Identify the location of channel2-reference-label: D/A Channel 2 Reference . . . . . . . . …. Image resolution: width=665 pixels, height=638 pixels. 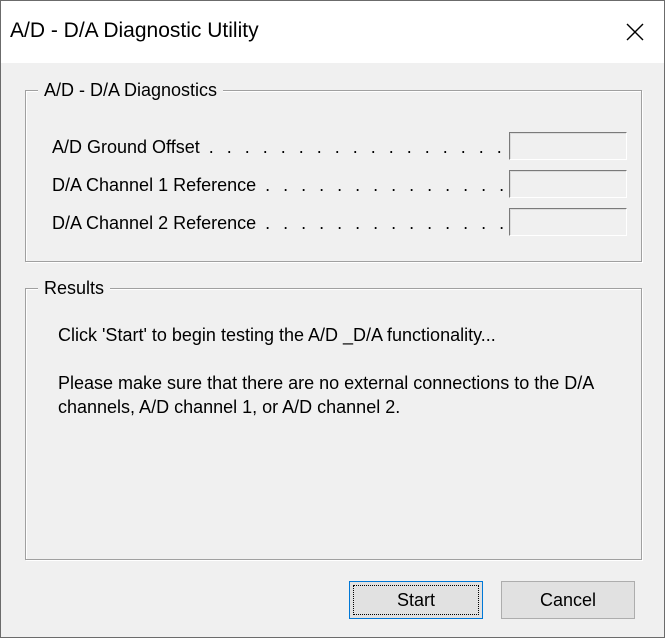
(279, 223).